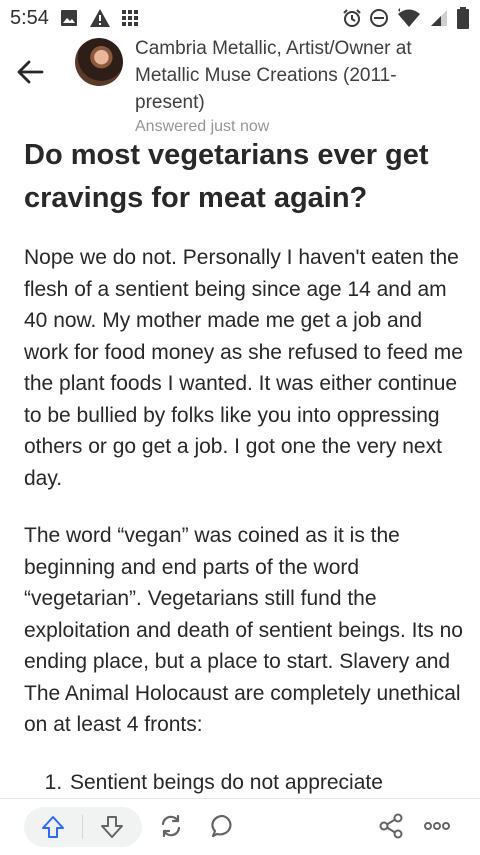  I want to click on answer-list-item: Sentient beings do not appreciate, so click(266, 783).